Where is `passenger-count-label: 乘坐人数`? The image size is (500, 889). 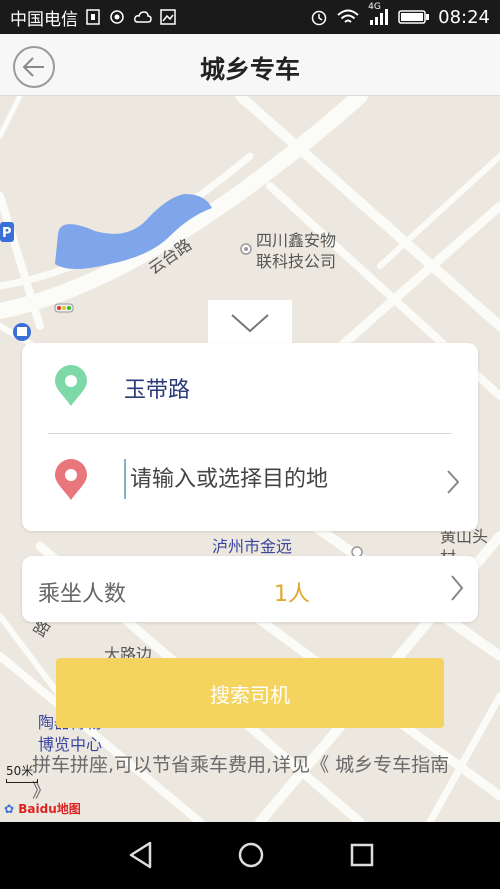 passenger-count-label: 乘坐人数 is located at coordinates (82, 594).